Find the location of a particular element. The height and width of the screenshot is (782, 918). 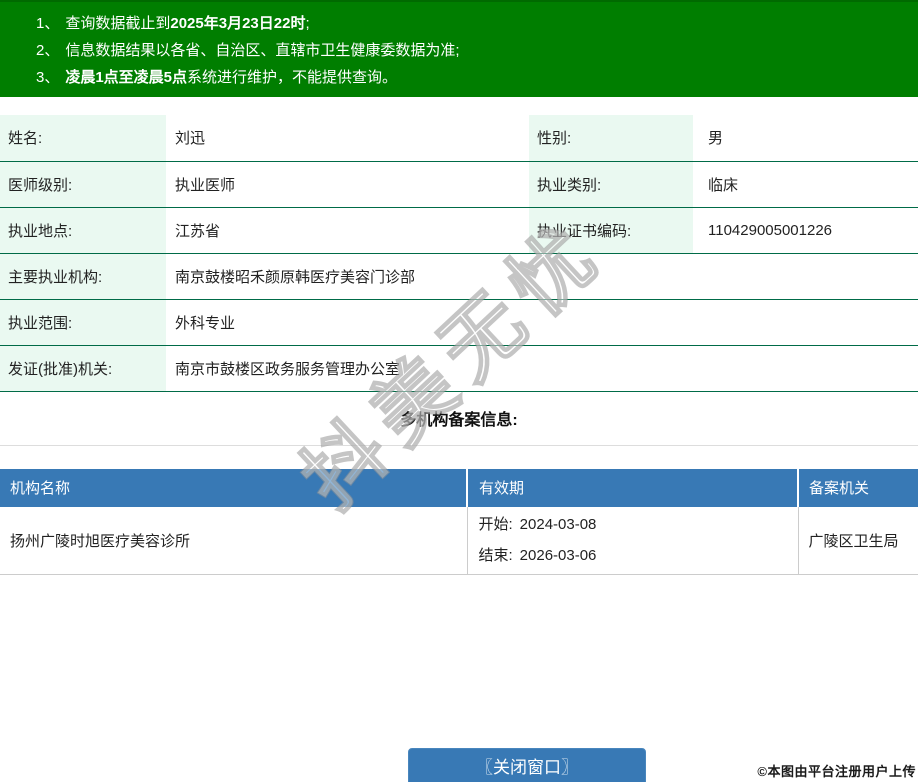

column-header-org: 机构名称 is located at coordinates (233, 487).